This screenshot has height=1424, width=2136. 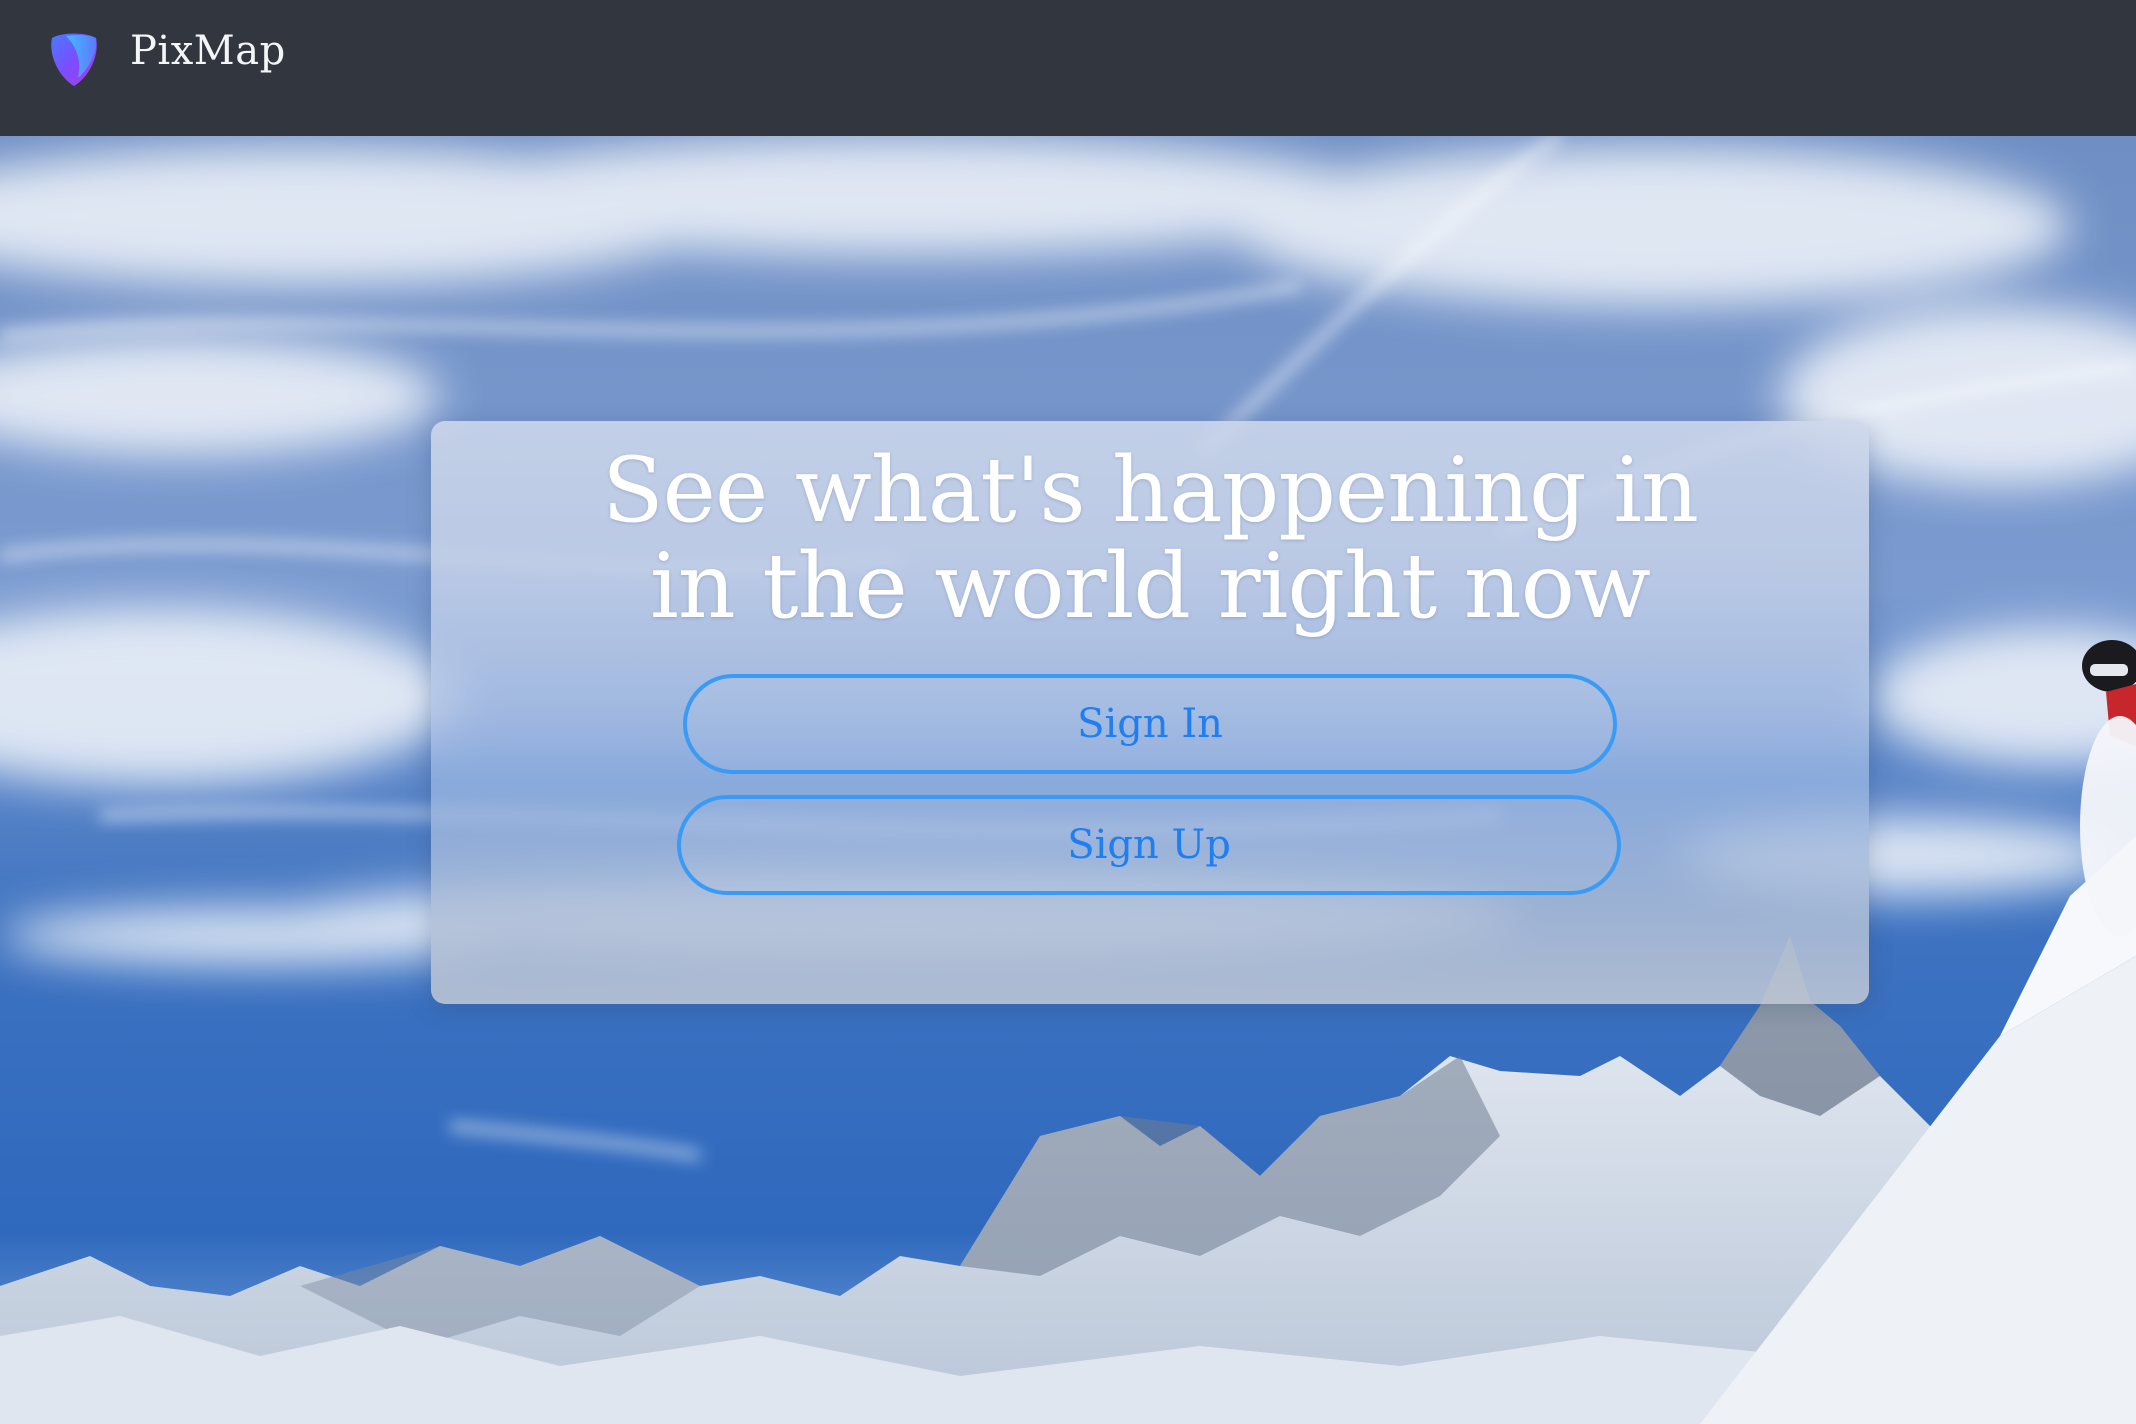 What do you see at coordinates (208, 51) in the screenshot?
I see `brand-name: PixMap` at bounding box center [208, 51].